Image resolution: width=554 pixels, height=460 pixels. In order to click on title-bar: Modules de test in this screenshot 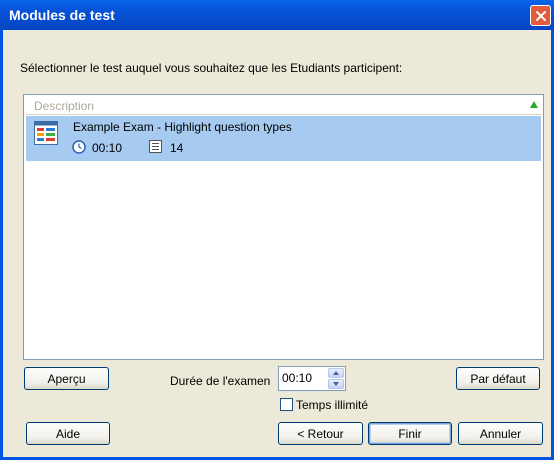, I will do `click(277, 15)`.